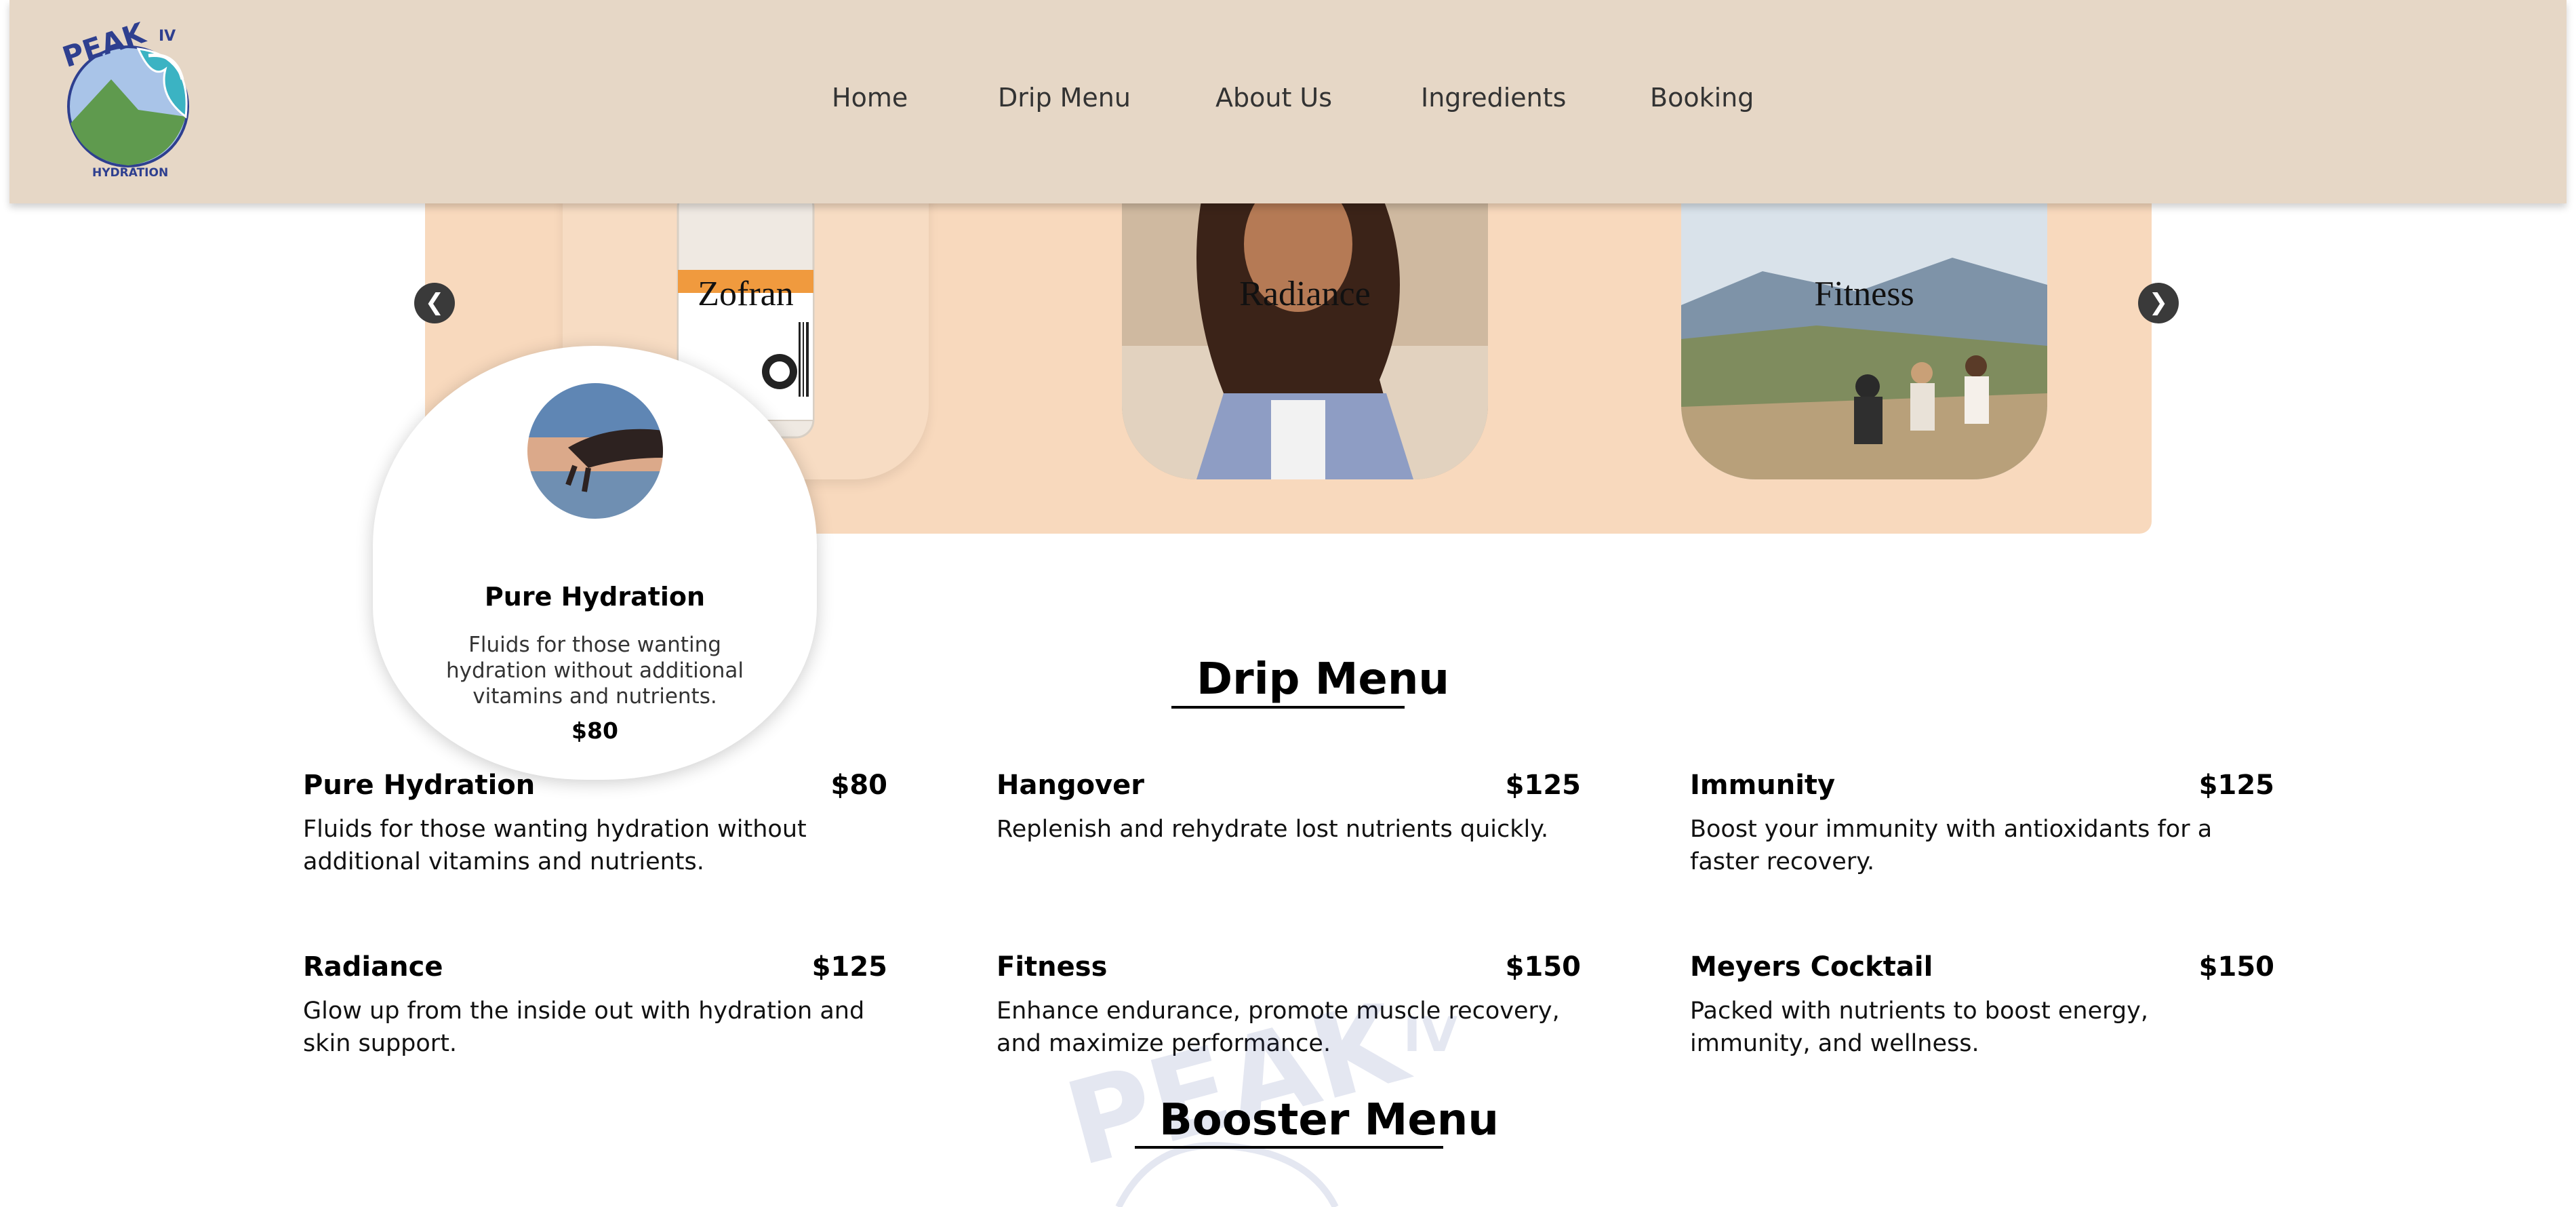  I want to click on nav-ingredients: Ingredients, so click(1493, 98).